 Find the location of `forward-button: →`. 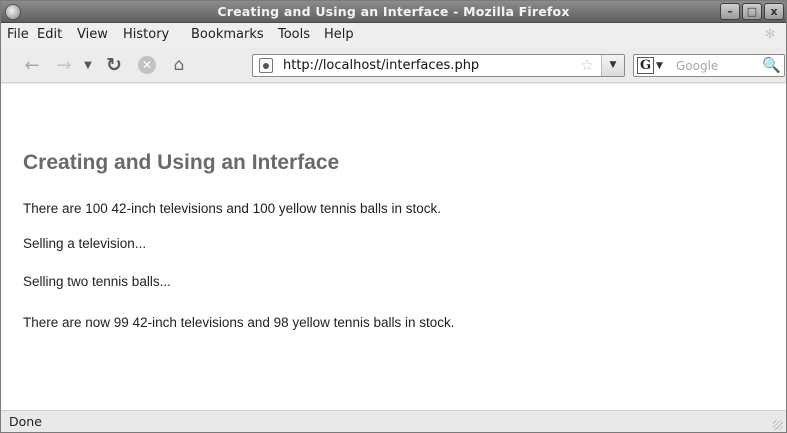

forward-button: → is located at coordinates (64, 65).